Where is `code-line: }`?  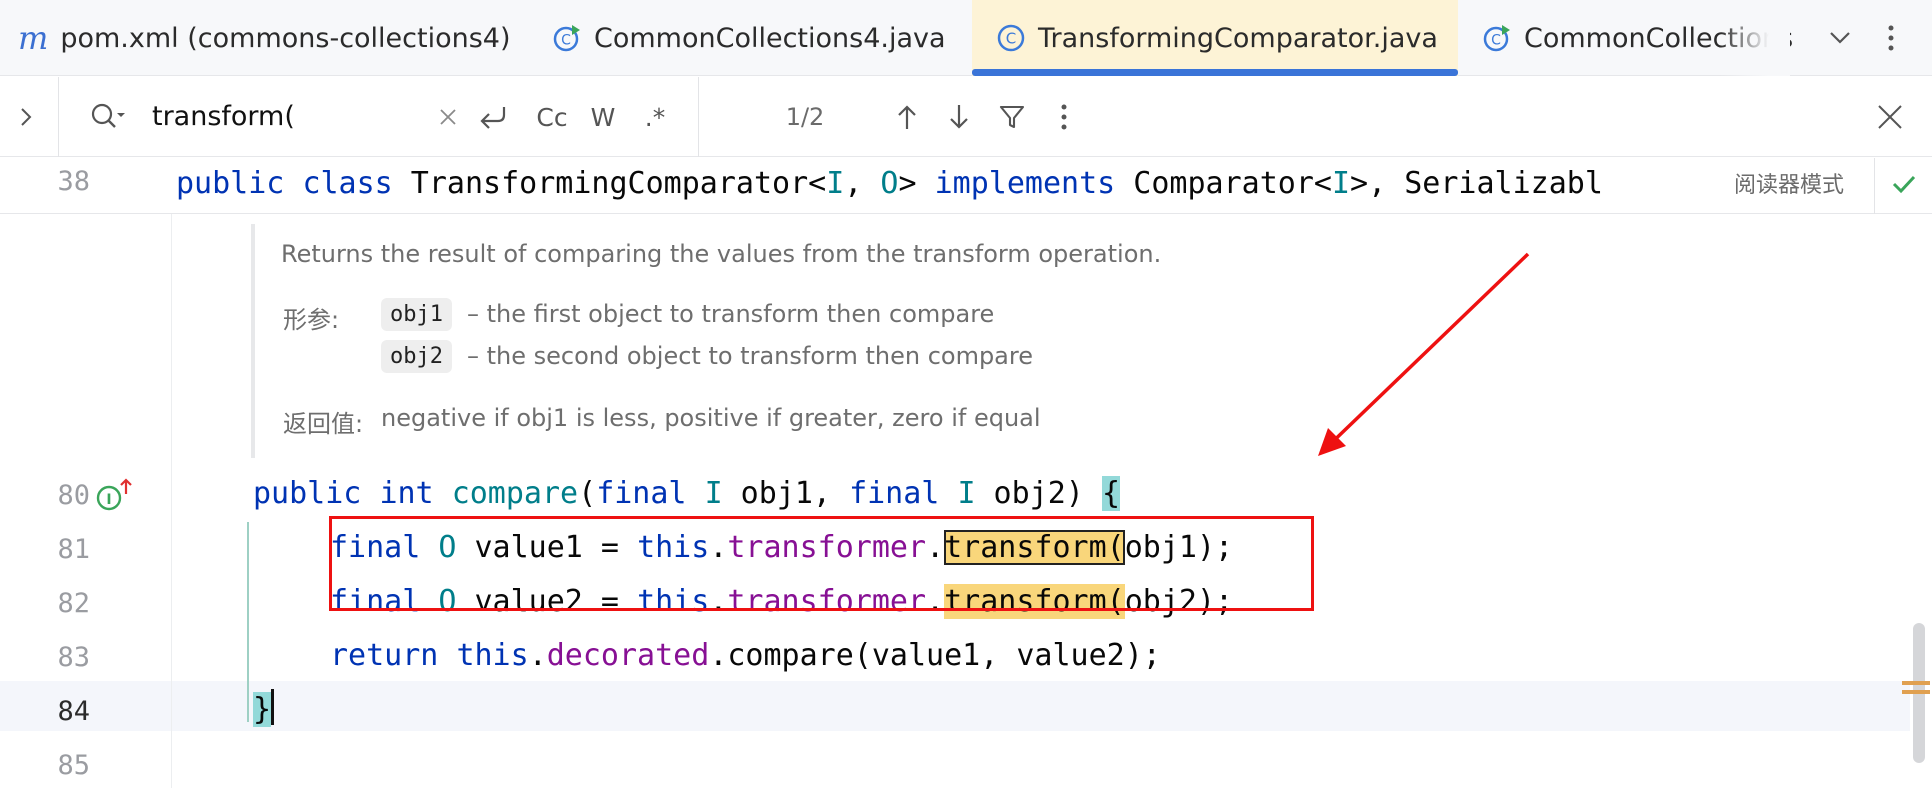 code-line: } is located at coordinates (262, 709).